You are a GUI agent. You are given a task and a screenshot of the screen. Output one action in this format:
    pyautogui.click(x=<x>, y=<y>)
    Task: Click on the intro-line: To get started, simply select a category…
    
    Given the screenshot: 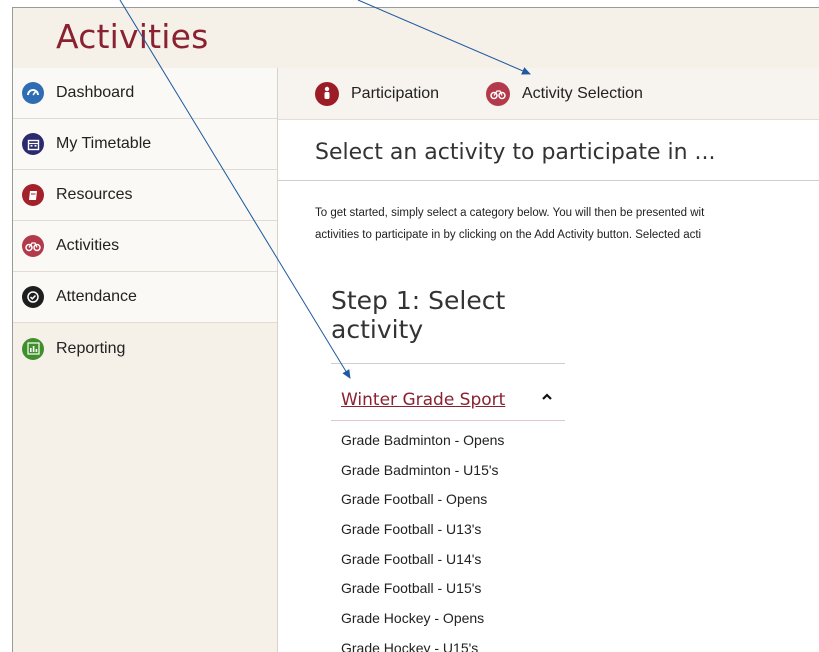 What is the action you would take?
    pyautogui.click(x=510, y=213)
    